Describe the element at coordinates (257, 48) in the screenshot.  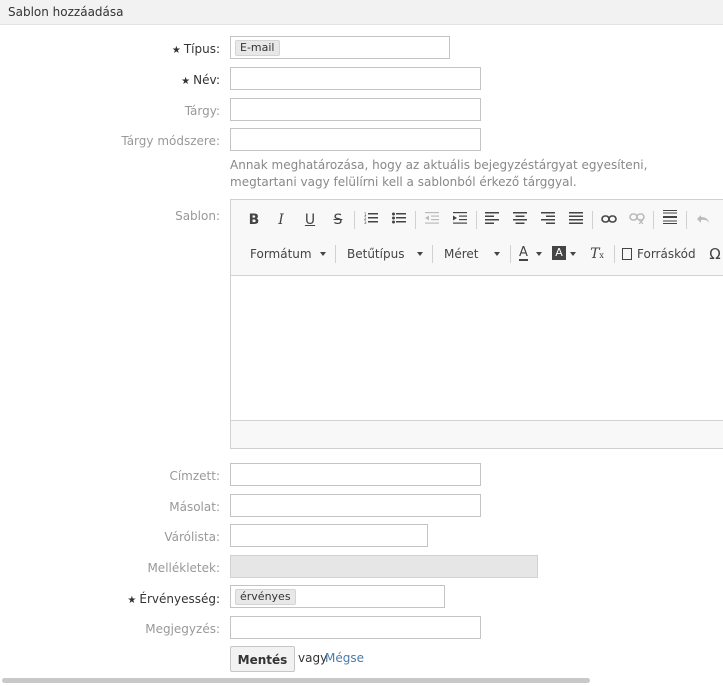
I see `type-value-tag: E-mail` at that location.